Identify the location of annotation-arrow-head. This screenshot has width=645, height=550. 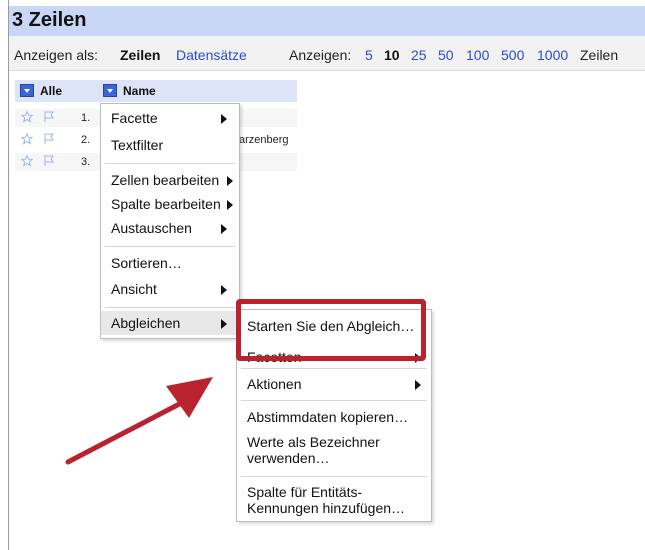
(189, 397).